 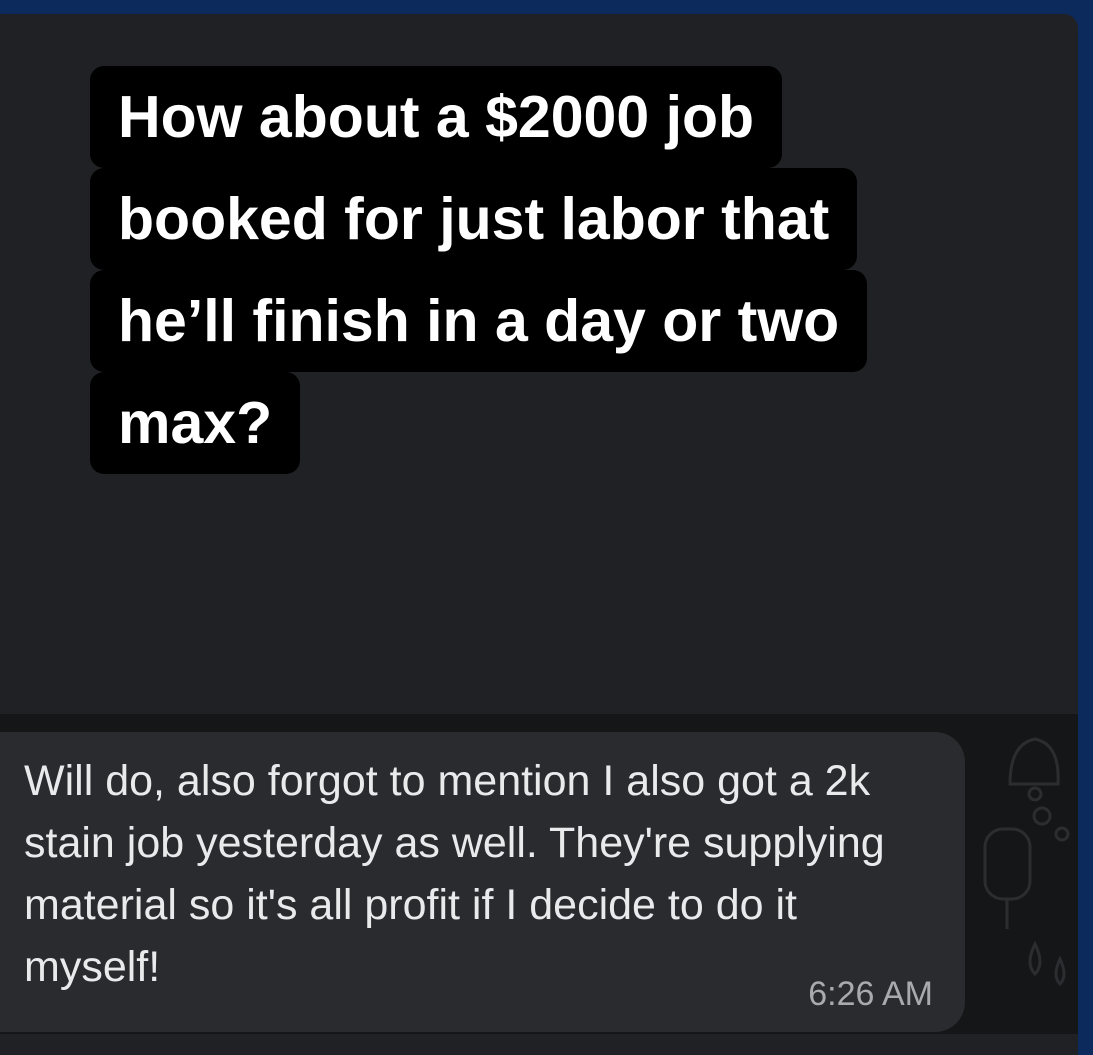 What do you see at coordinates (1047, 963) in the screenshot?
I see `drops-doodle-icon` at bounding box center [1047, 963].